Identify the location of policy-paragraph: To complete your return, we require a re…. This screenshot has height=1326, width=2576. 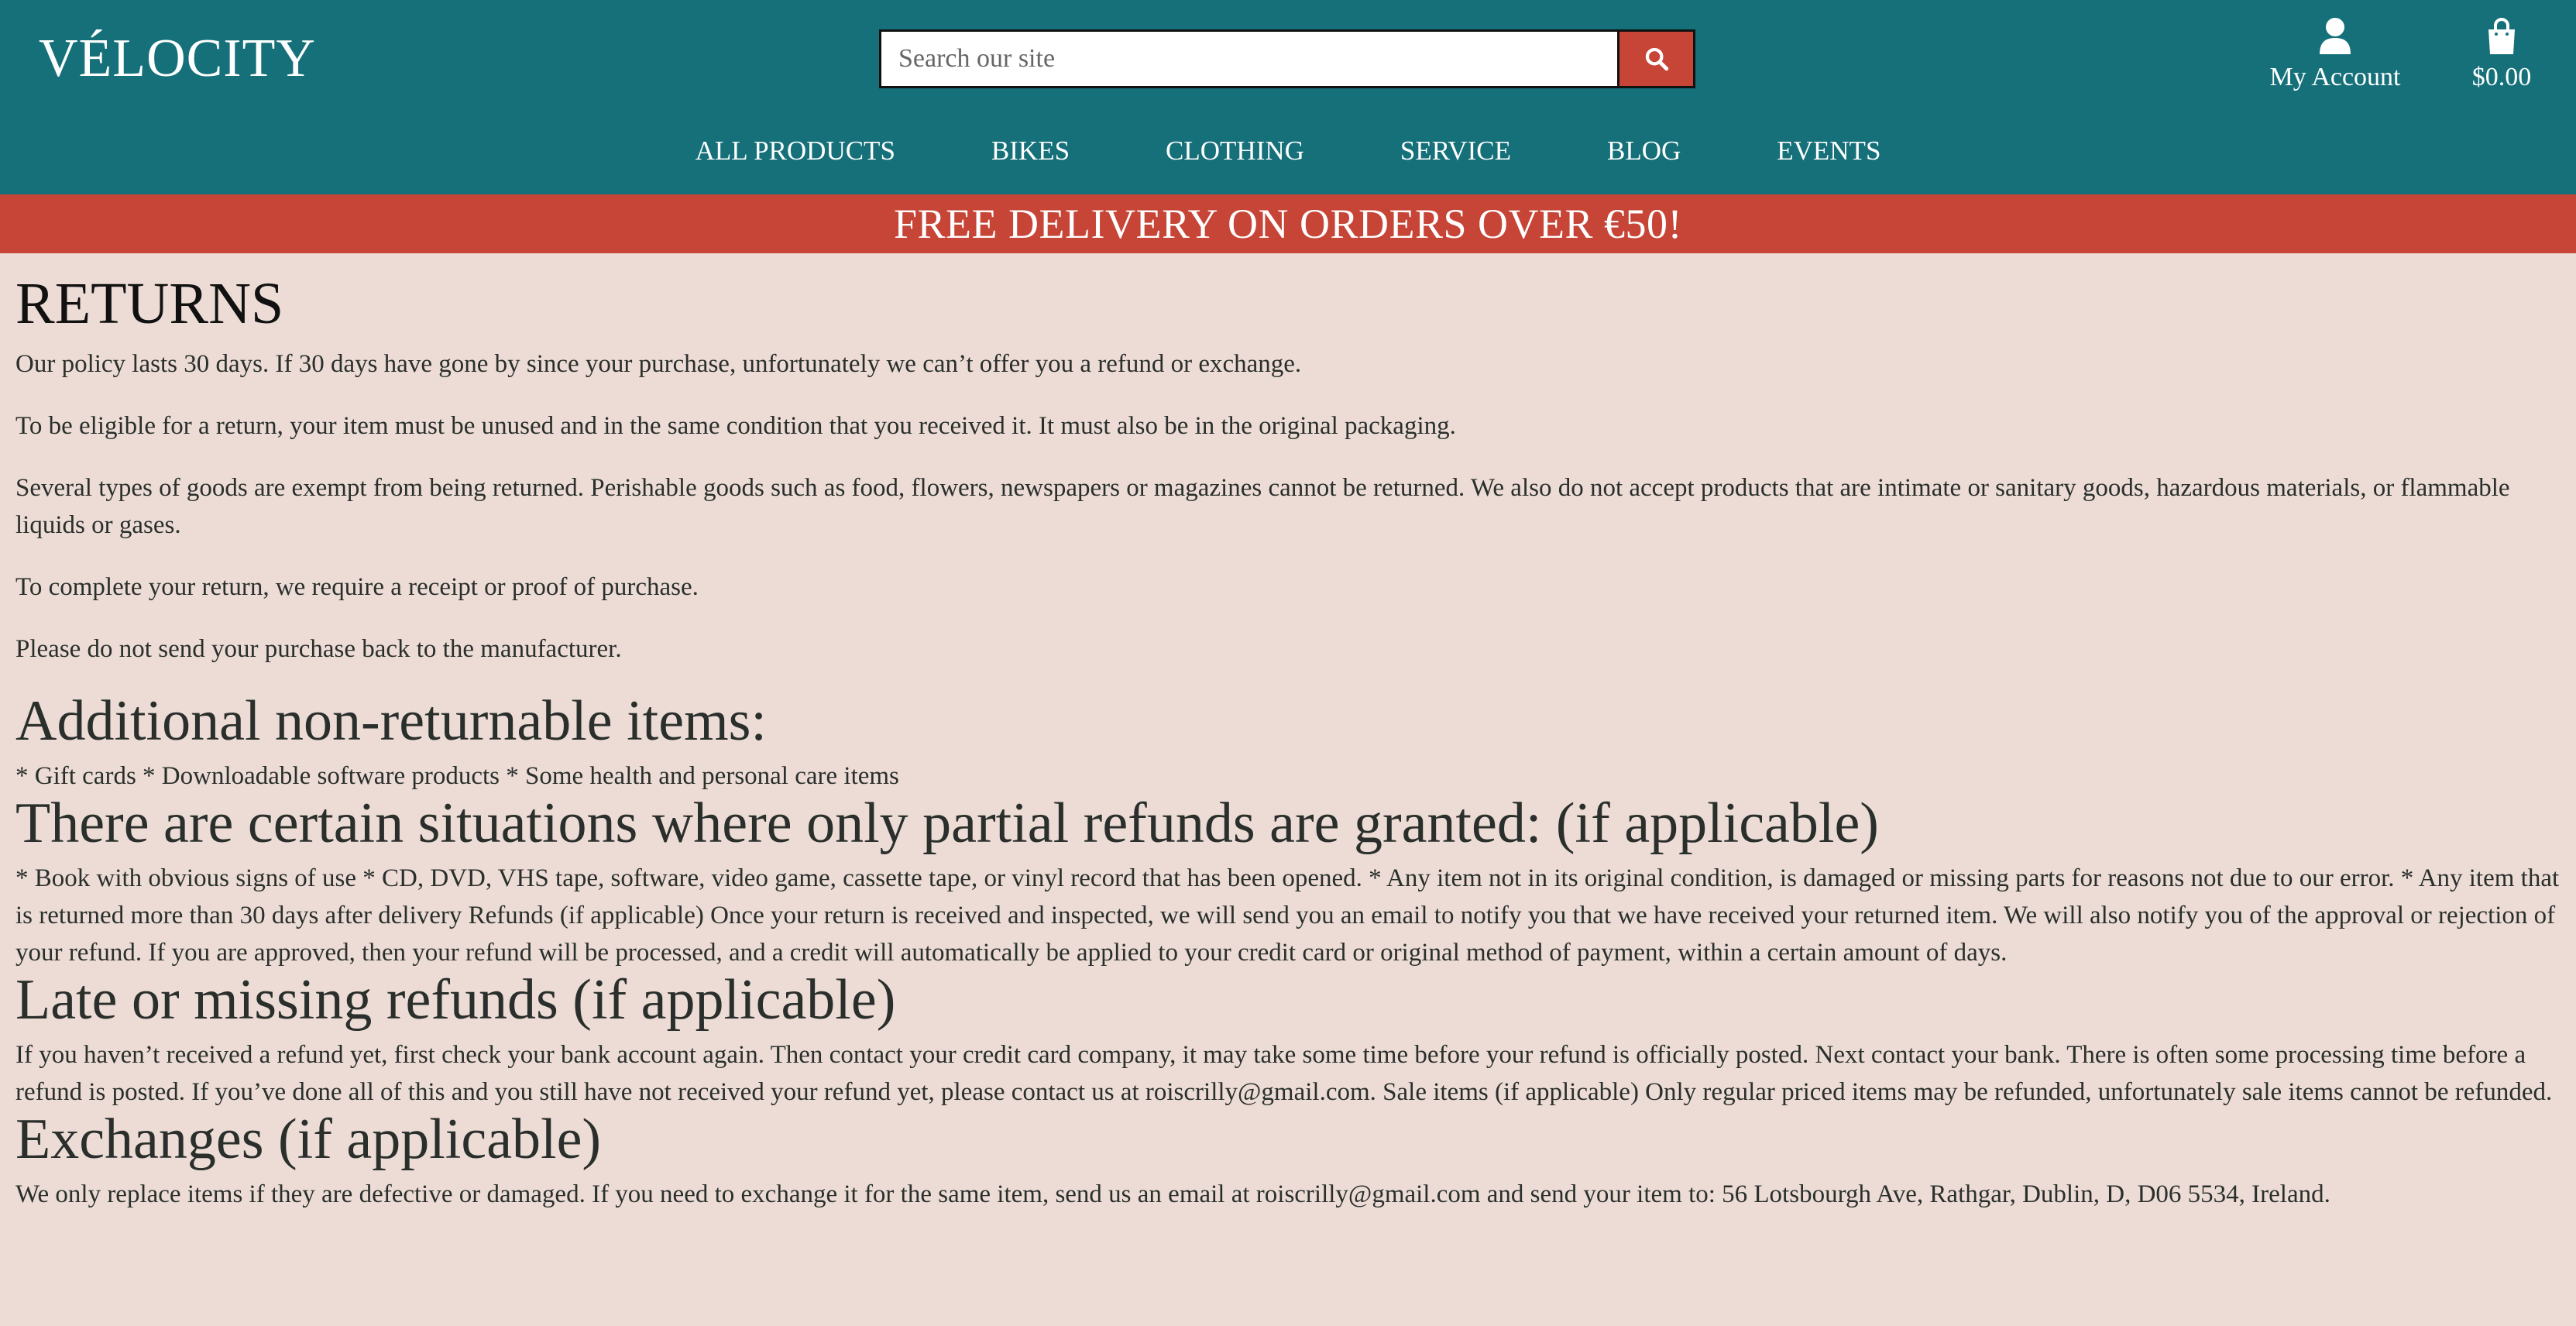
(357, 587).